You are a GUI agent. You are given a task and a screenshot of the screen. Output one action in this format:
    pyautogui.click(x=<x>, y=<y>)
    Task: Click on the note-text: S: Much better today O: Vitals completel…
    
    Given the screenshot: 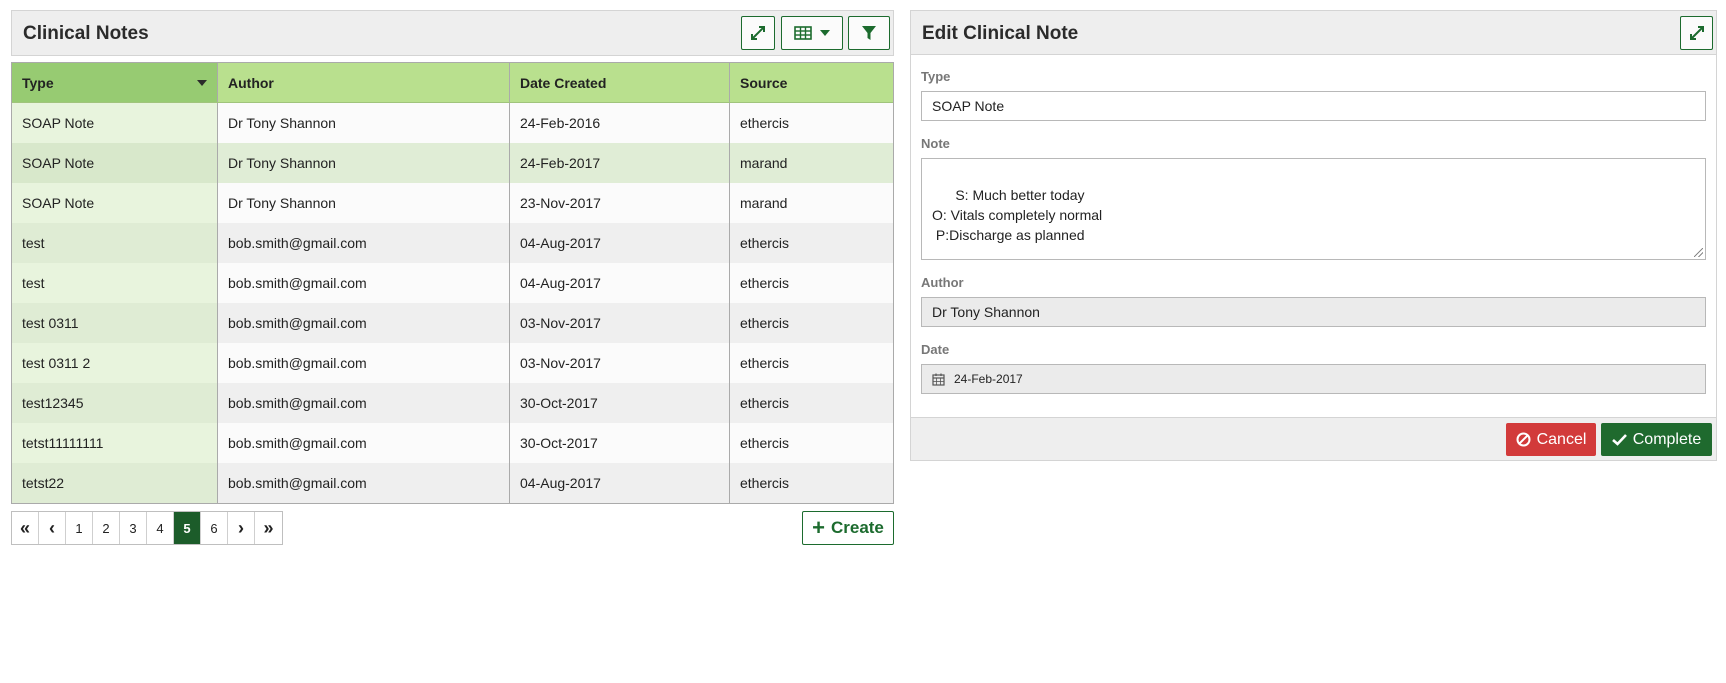 What is the action you would take?
    pyautogui.click(x=1017, y=215)
    